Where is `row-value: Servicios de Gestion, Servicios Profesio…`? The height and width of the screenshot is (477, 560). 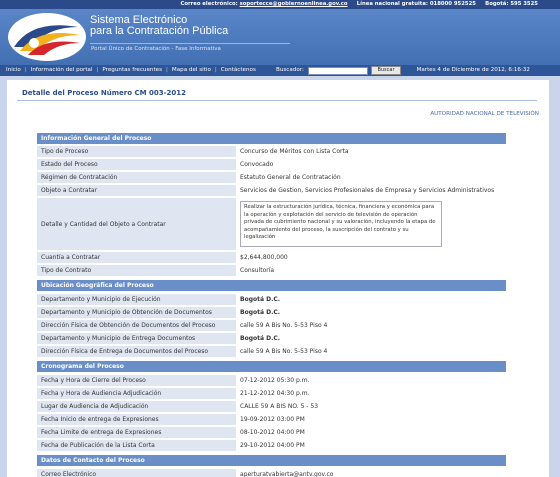 row-value: Servicios de Gestion, Servicios Profesio… is located at coordinates (371, 190).